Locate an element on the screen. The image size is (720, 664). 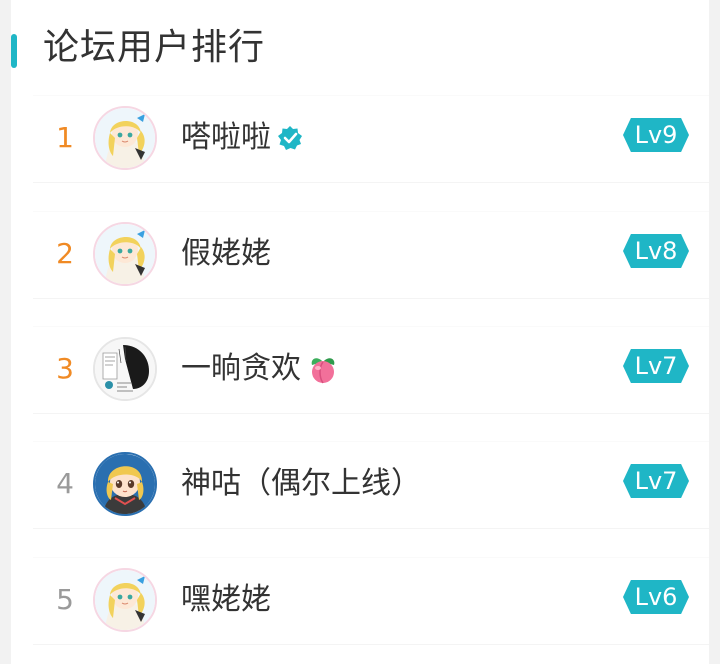
manga-sketch-avatar-icon is located at coordinates (125, 369).